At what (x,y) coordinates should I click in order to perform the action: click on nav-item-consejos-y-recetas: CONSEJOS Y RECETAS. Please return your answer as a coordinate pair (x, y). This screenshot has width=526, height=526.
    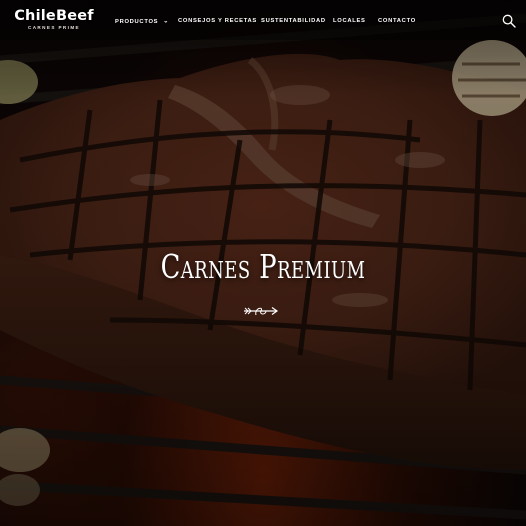
    Looking at the image, I should click on (217, 21).